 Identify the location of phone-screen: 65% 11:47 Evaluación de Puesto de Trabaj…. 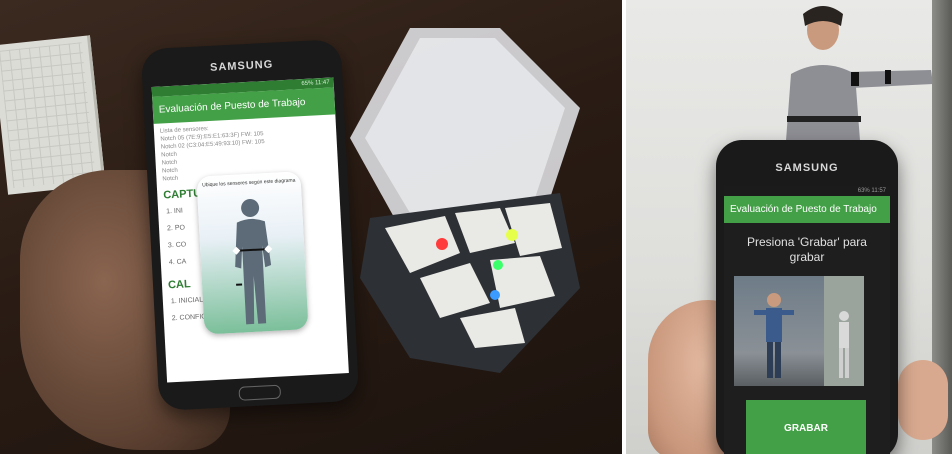
(250, 230).